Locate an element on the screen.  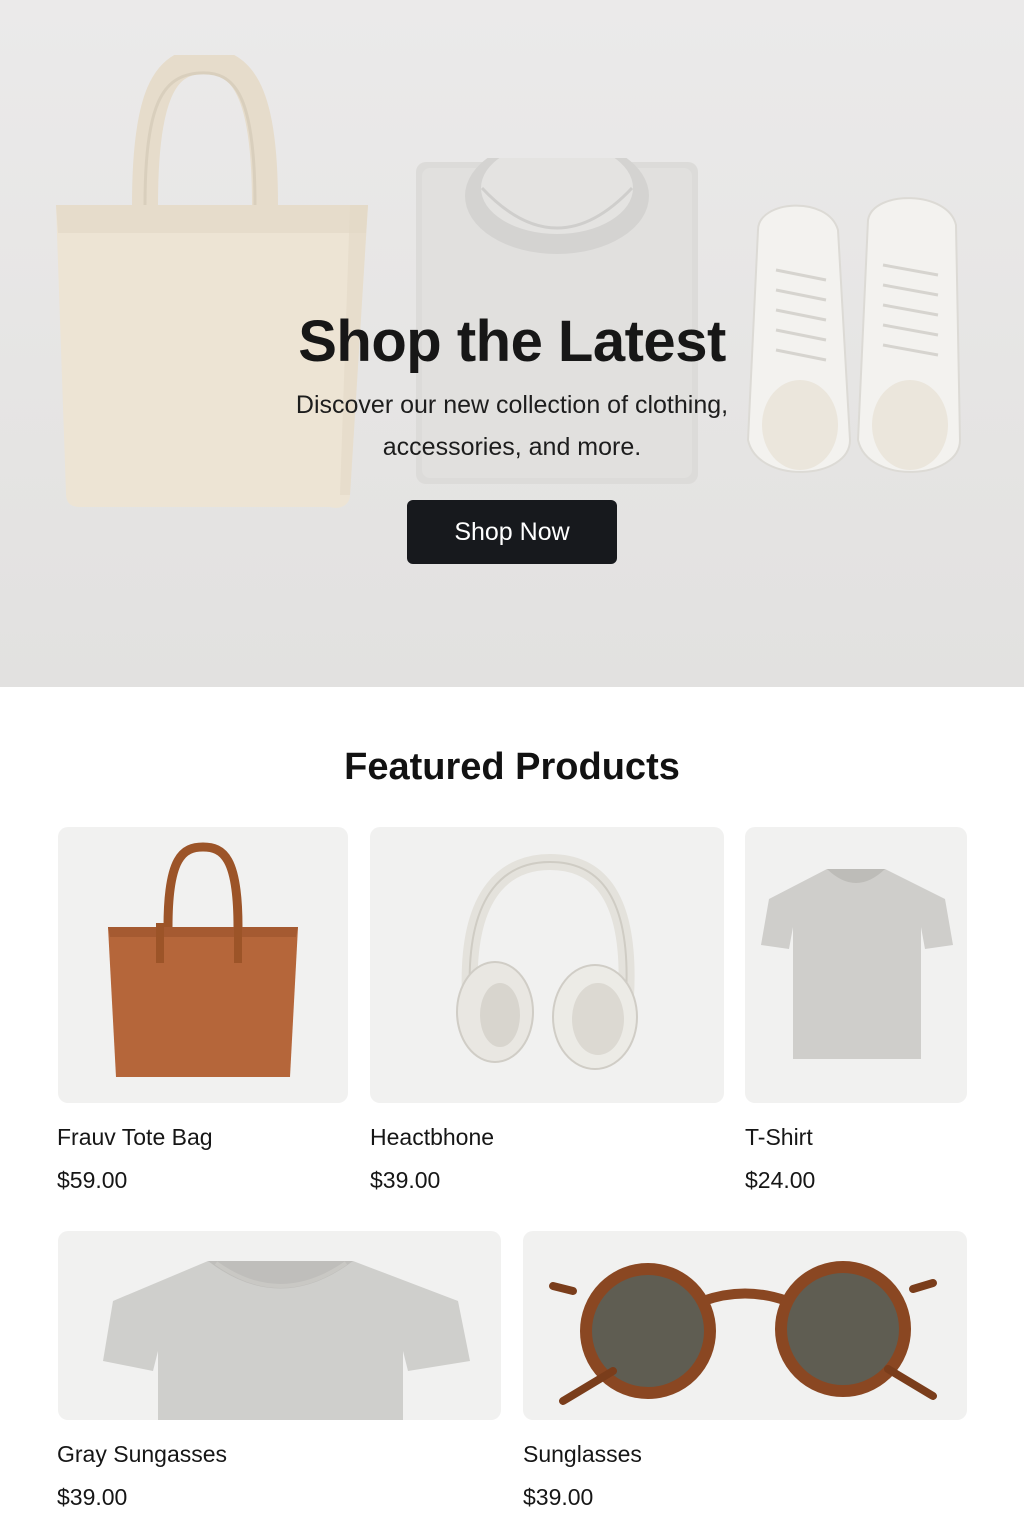
product-name: Sunglasses is located at coordinates (582, 1454).